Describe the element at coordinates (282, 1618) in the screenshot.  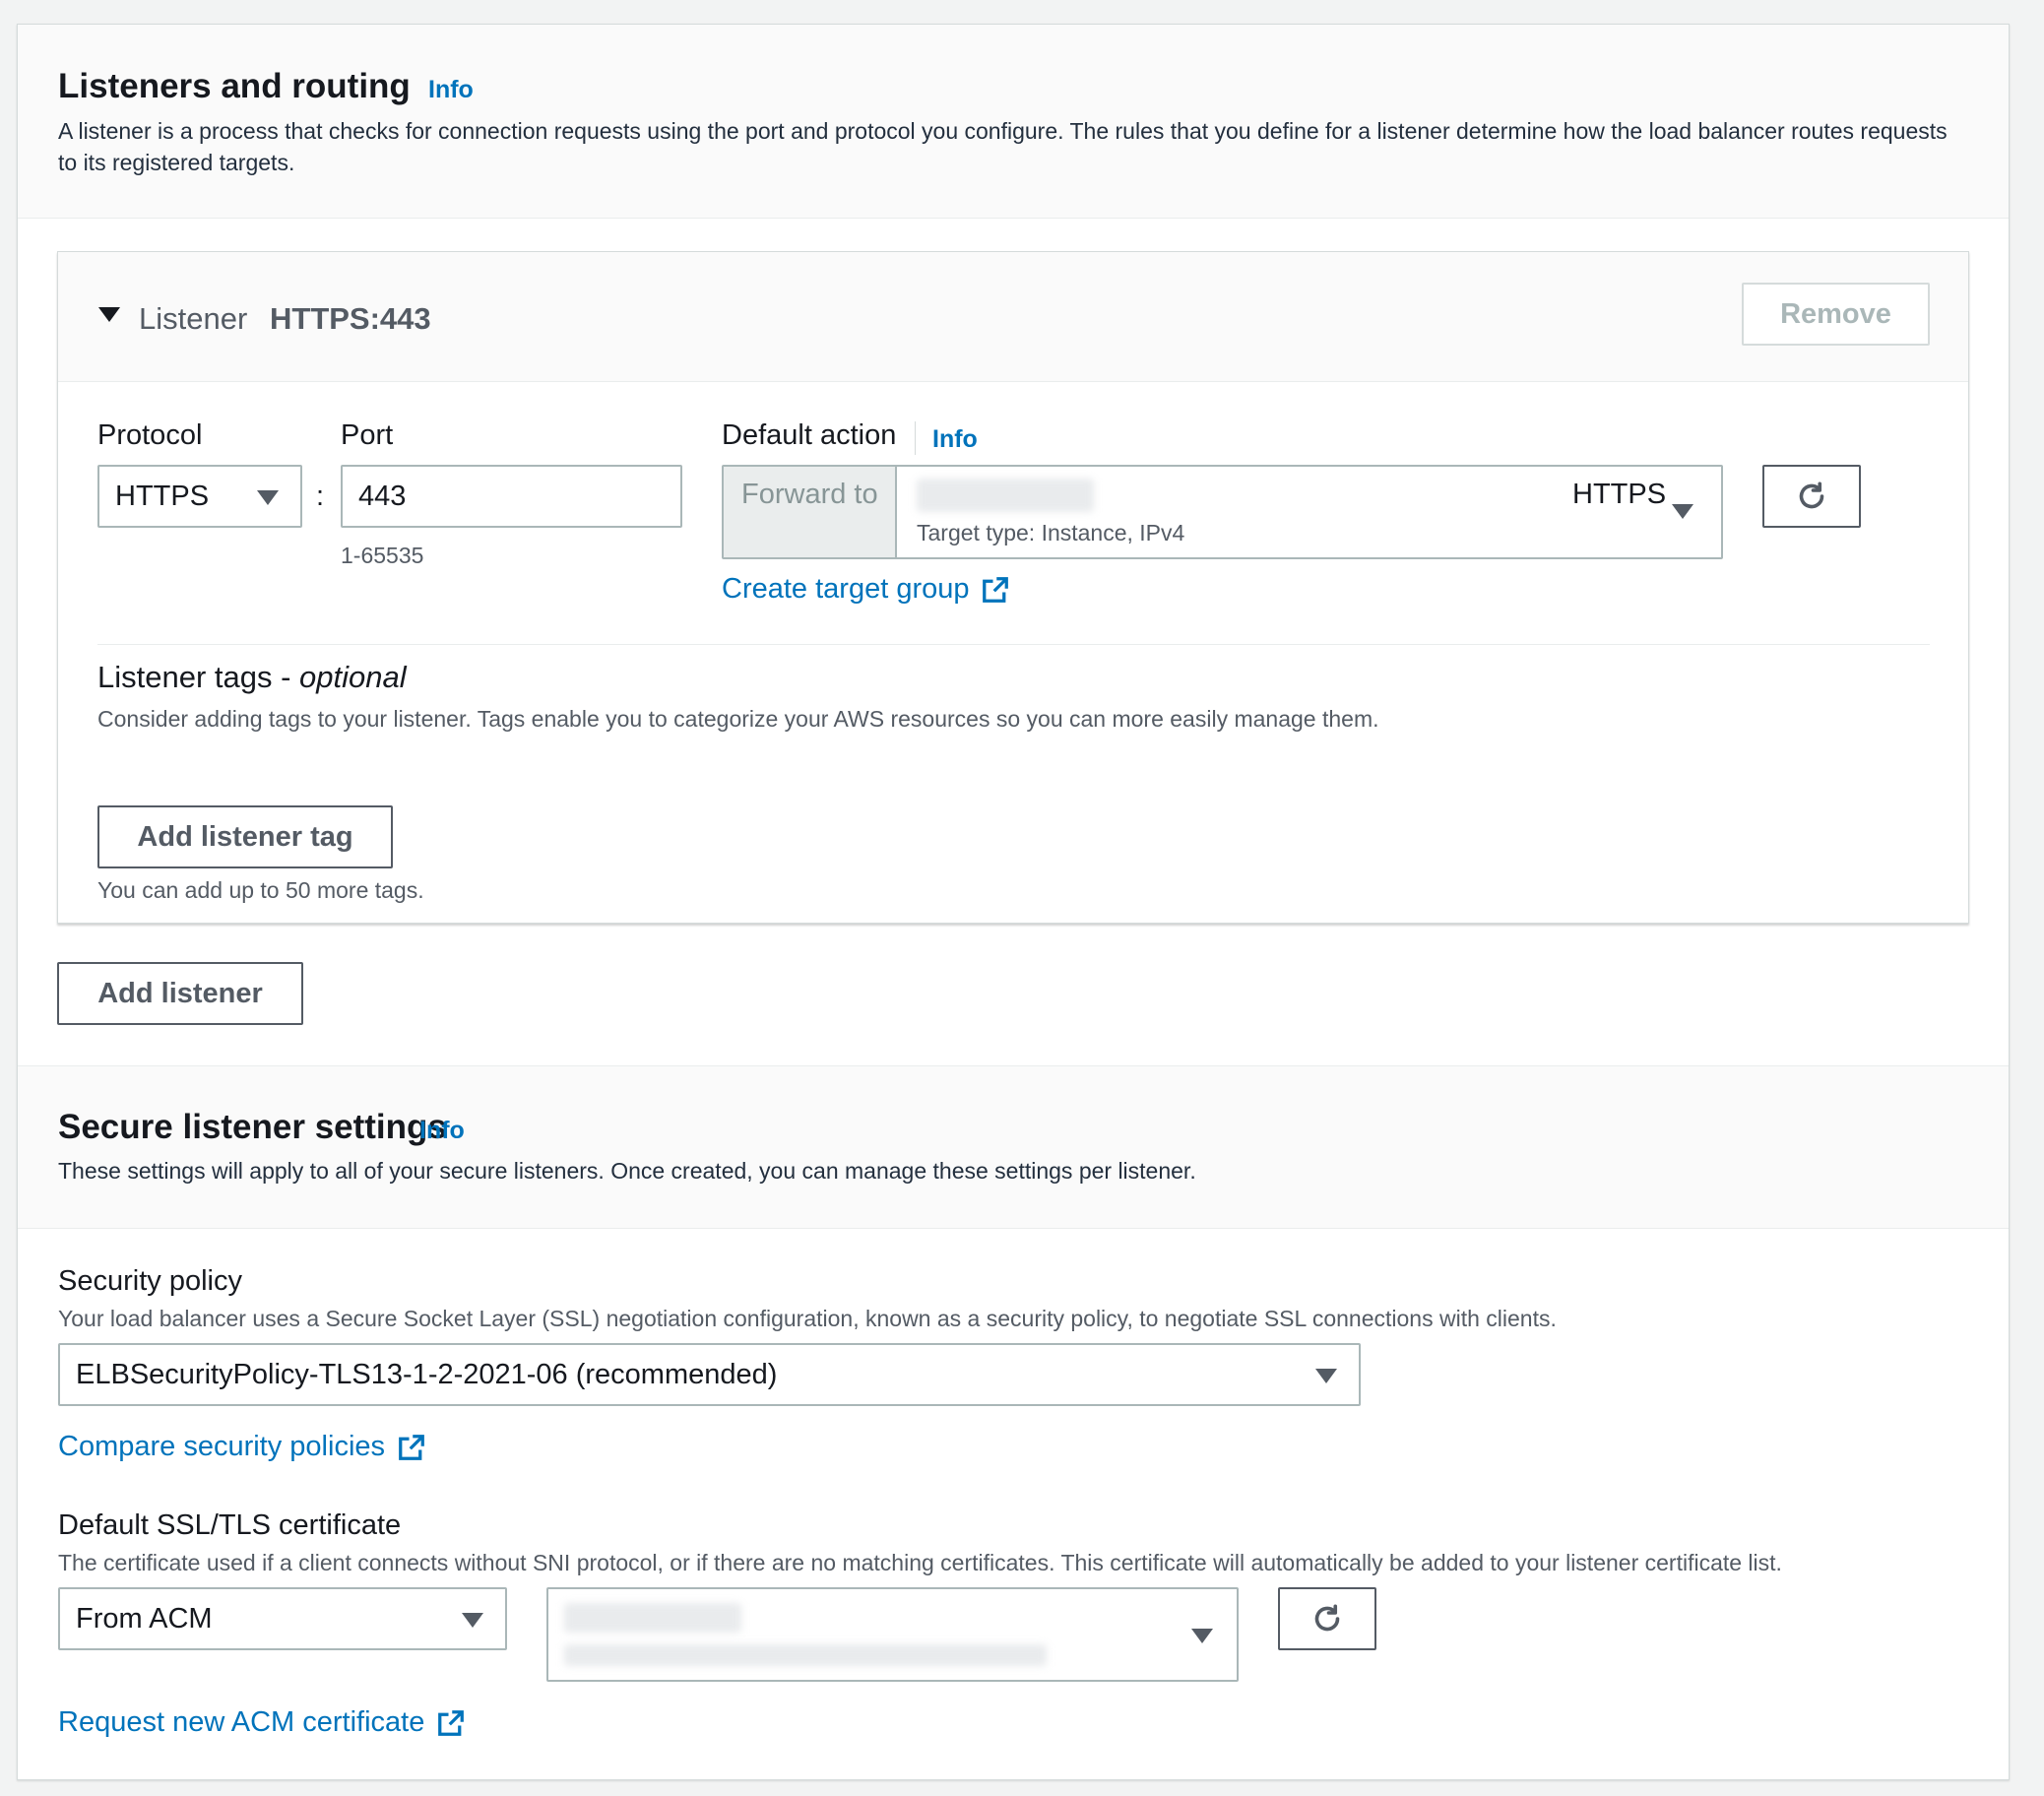
I see `certificate-source-select: From ACM` at that location.